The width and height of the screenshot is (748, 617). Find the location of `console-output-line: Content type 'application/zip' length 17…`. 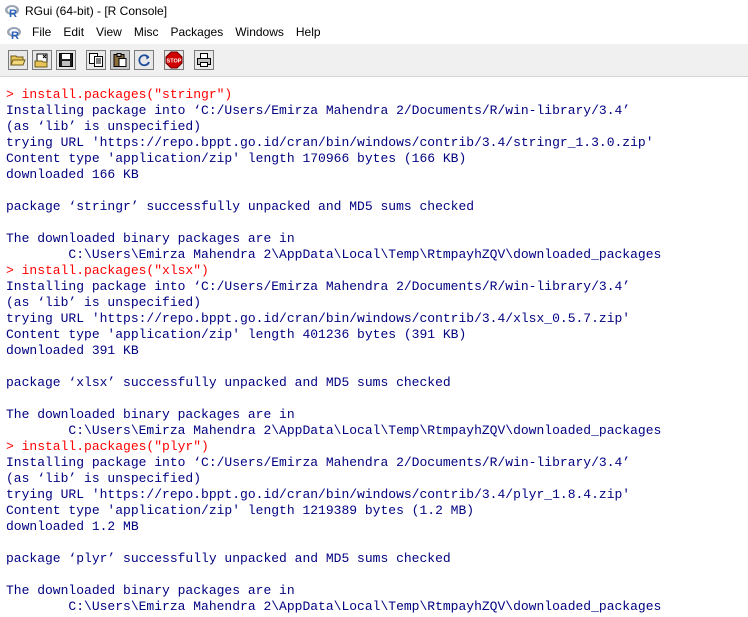

console-output-line: Content type 'application/zip' length 17… is located at coordinates (236, 158).